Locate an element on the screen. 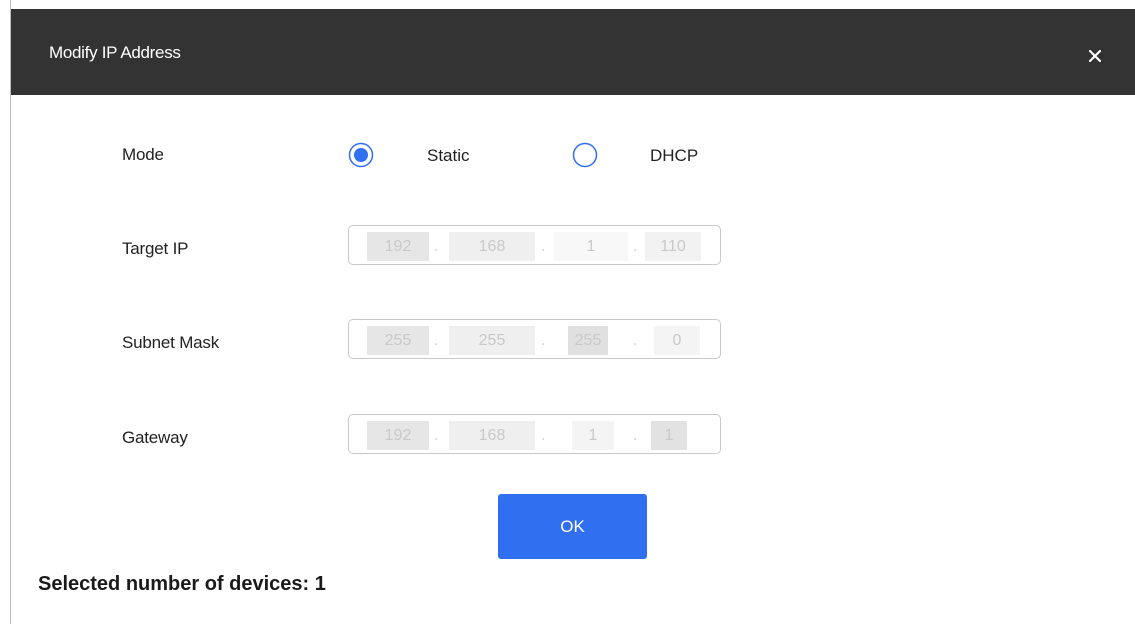  target-ip-input: 192 . 168 . 1 . 110 is located at coordinates (534, 245).